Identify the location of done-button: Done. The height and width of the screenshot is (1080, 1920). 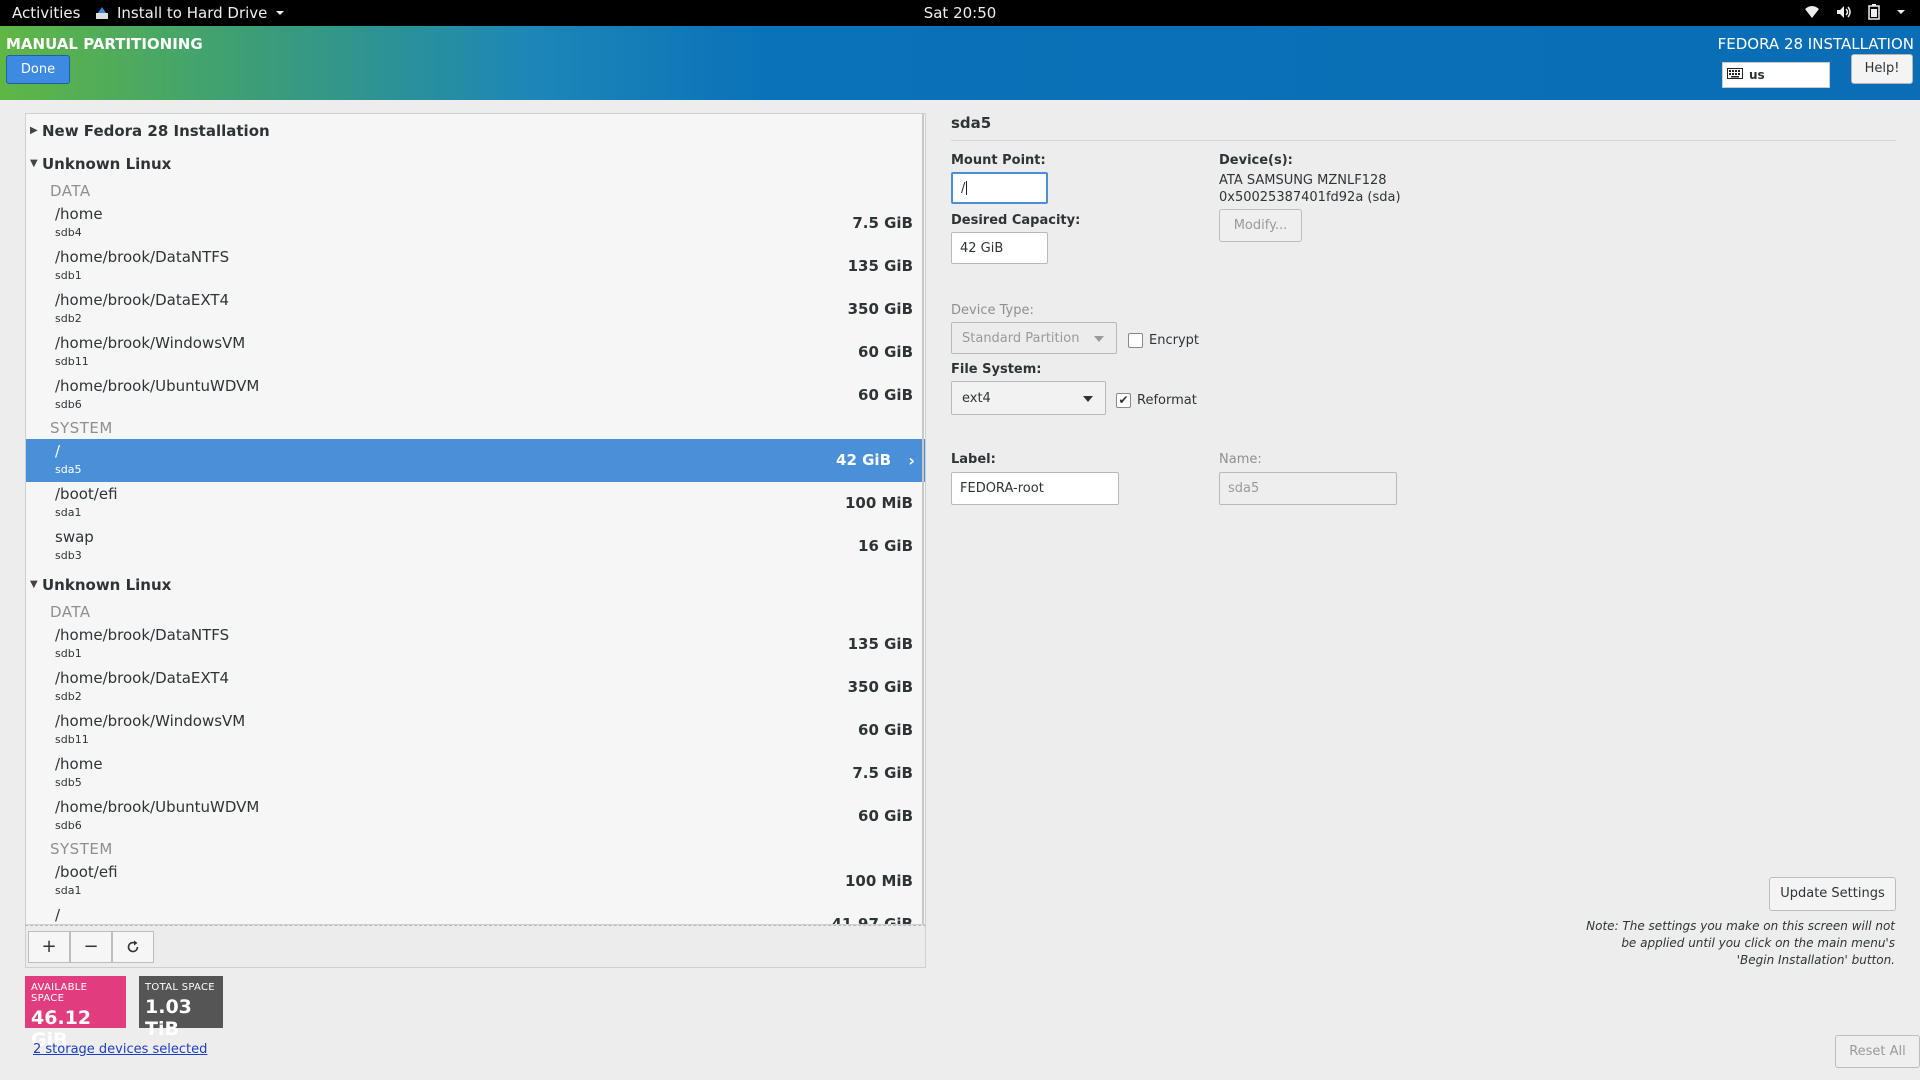
(38, 69).